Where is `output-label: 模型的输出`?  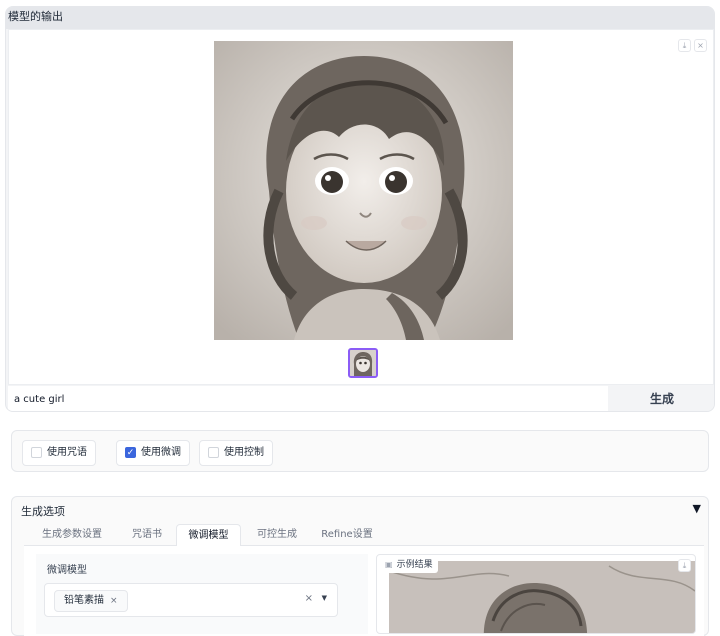
output-label: 模型的输出 is located at coordinates (360, 18).